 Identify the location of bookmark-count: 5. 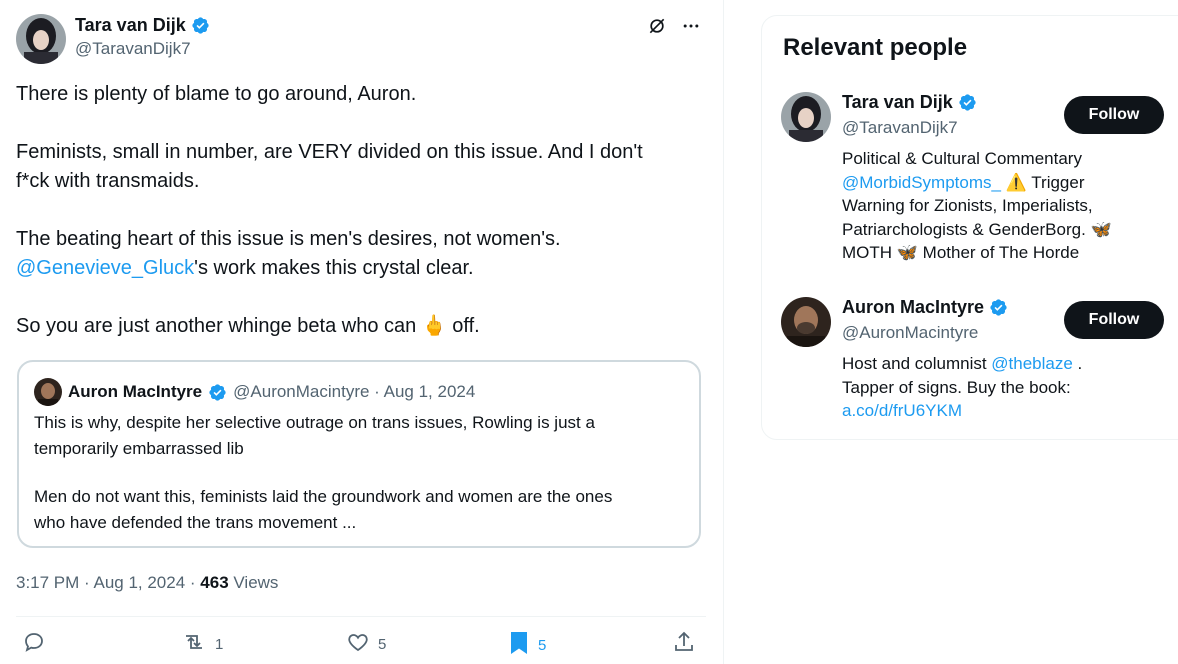
(542, 645).